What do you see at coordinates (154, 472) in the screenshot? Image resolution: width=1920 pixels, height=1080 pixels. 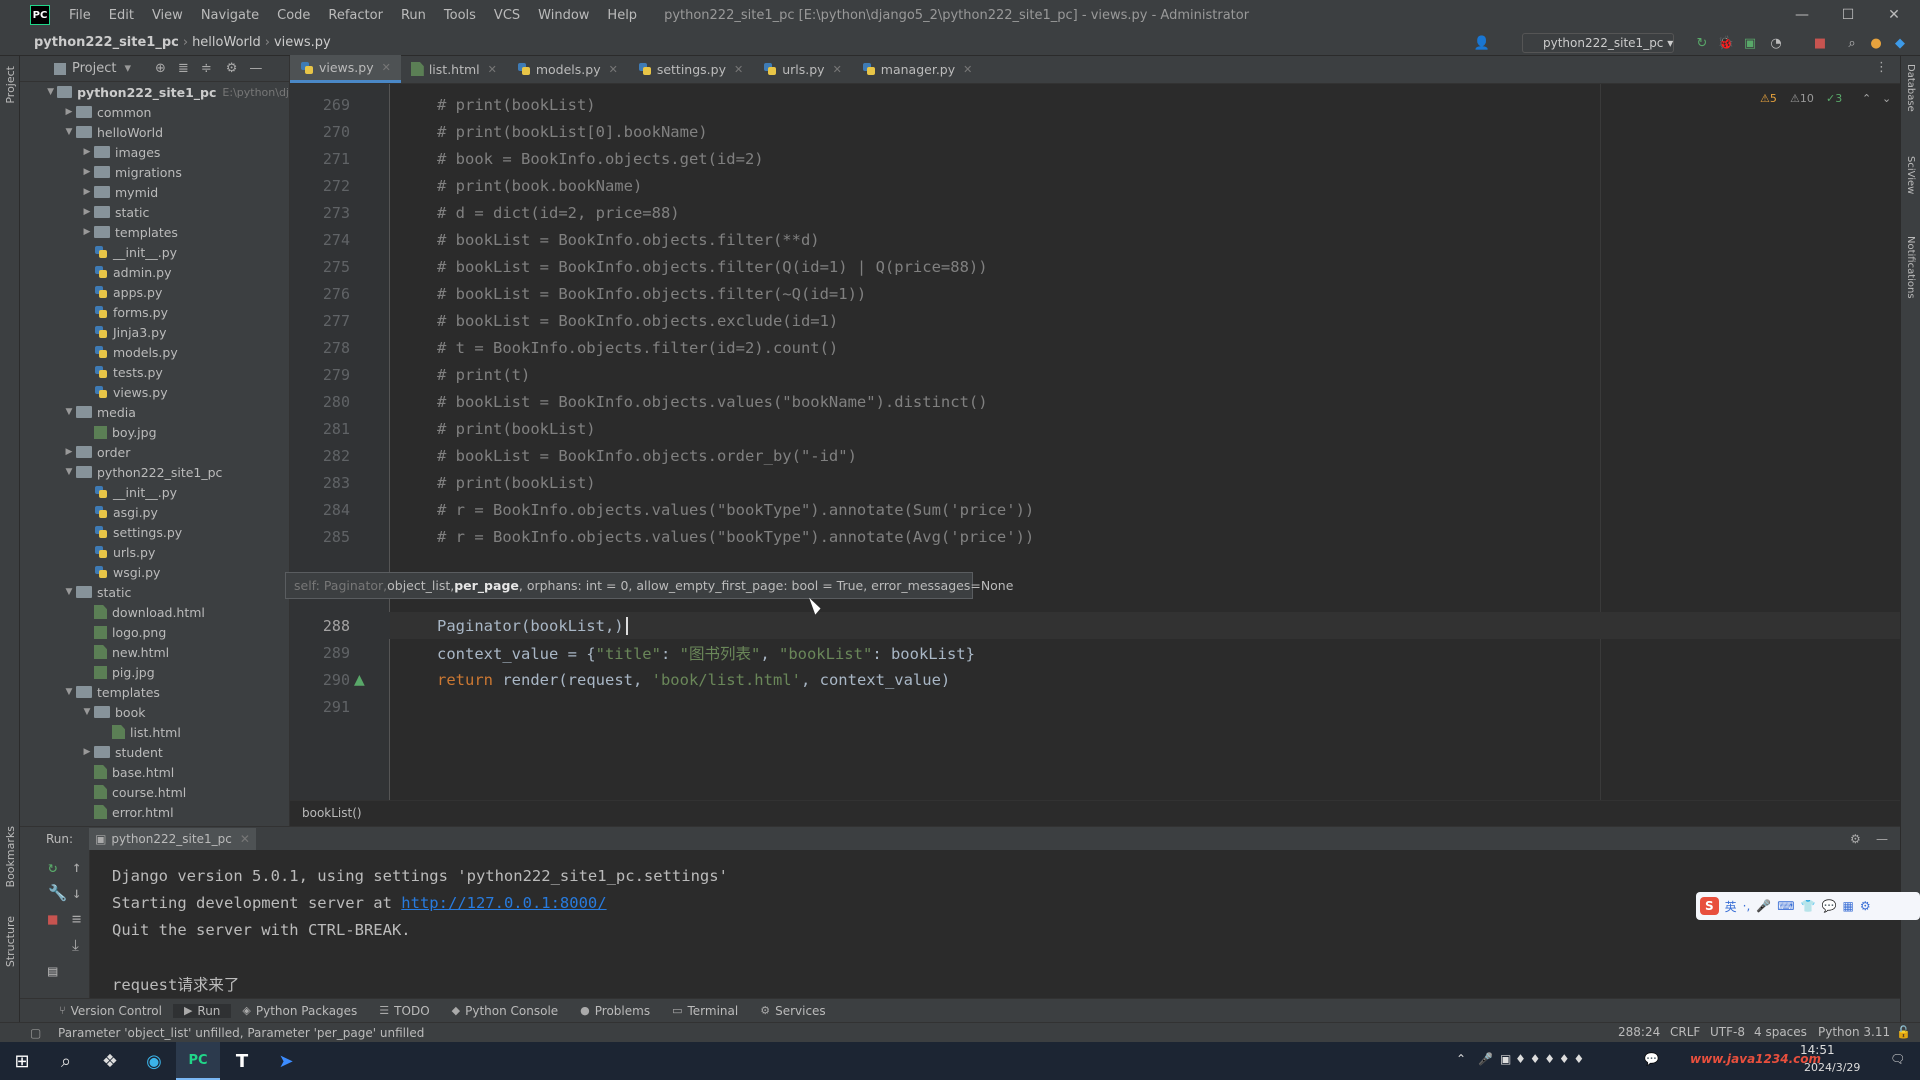 I see `tree-folder: ▼ python222_site1_pc` at bounding box center [154, 472].